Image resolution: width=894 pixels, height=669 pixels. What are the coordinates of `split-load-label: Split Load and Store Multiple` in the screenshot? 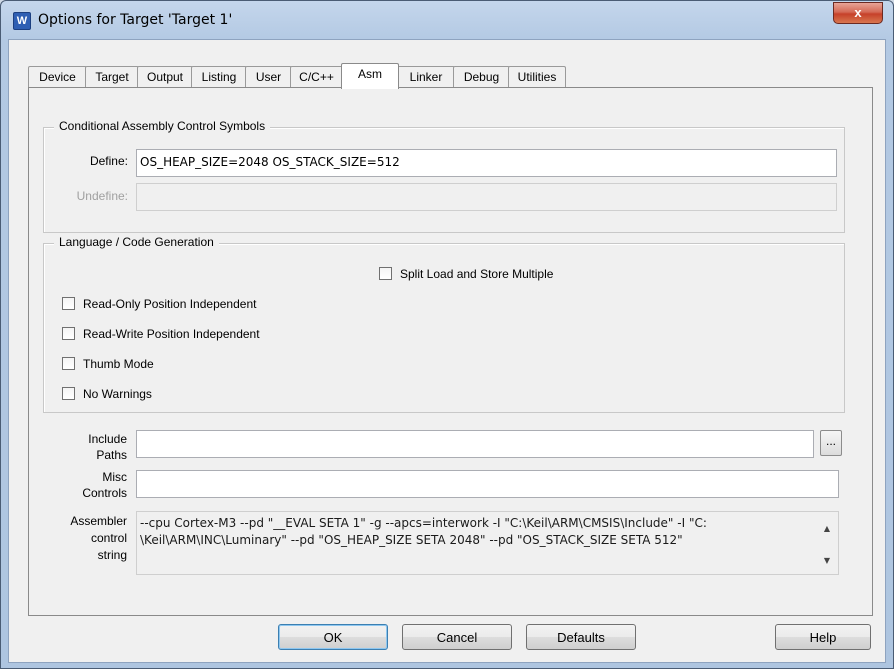 It's located at (477, 274).